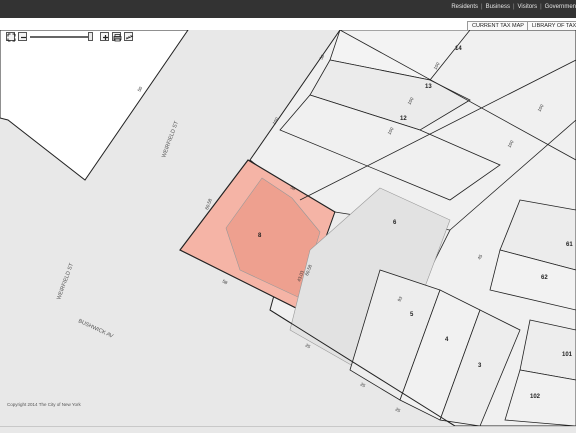 This screenshot has height=433, width=576. Describe the element at coordinates (403, 119) in the screenshot. I see `lot-label-12: 12` at that location.